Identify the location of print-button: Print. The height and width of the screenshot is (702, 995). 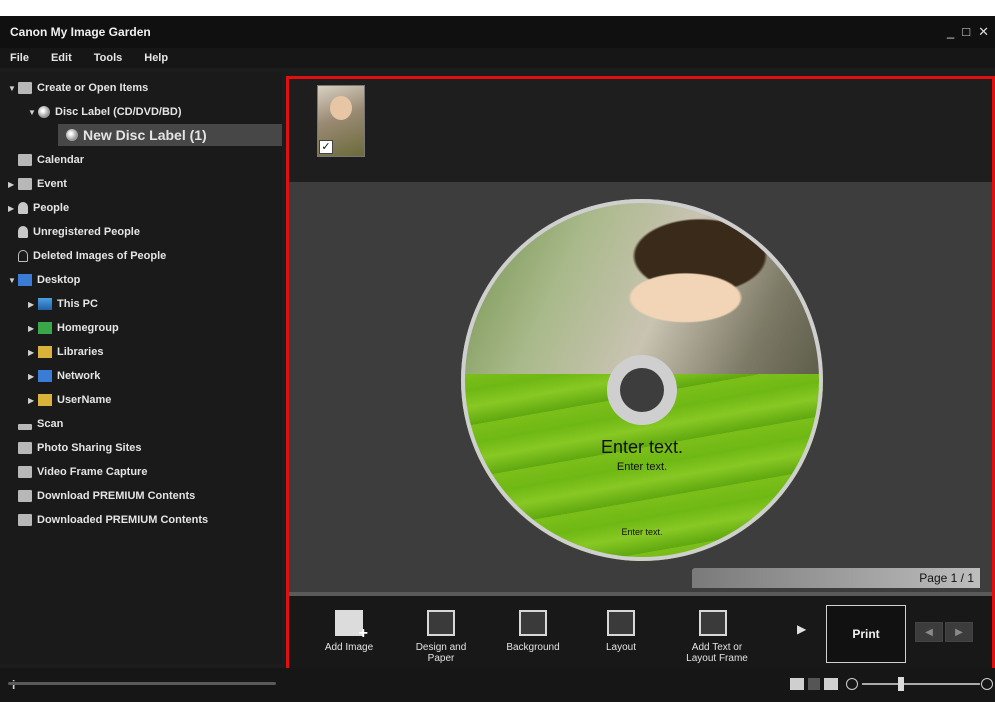
(866, 634).